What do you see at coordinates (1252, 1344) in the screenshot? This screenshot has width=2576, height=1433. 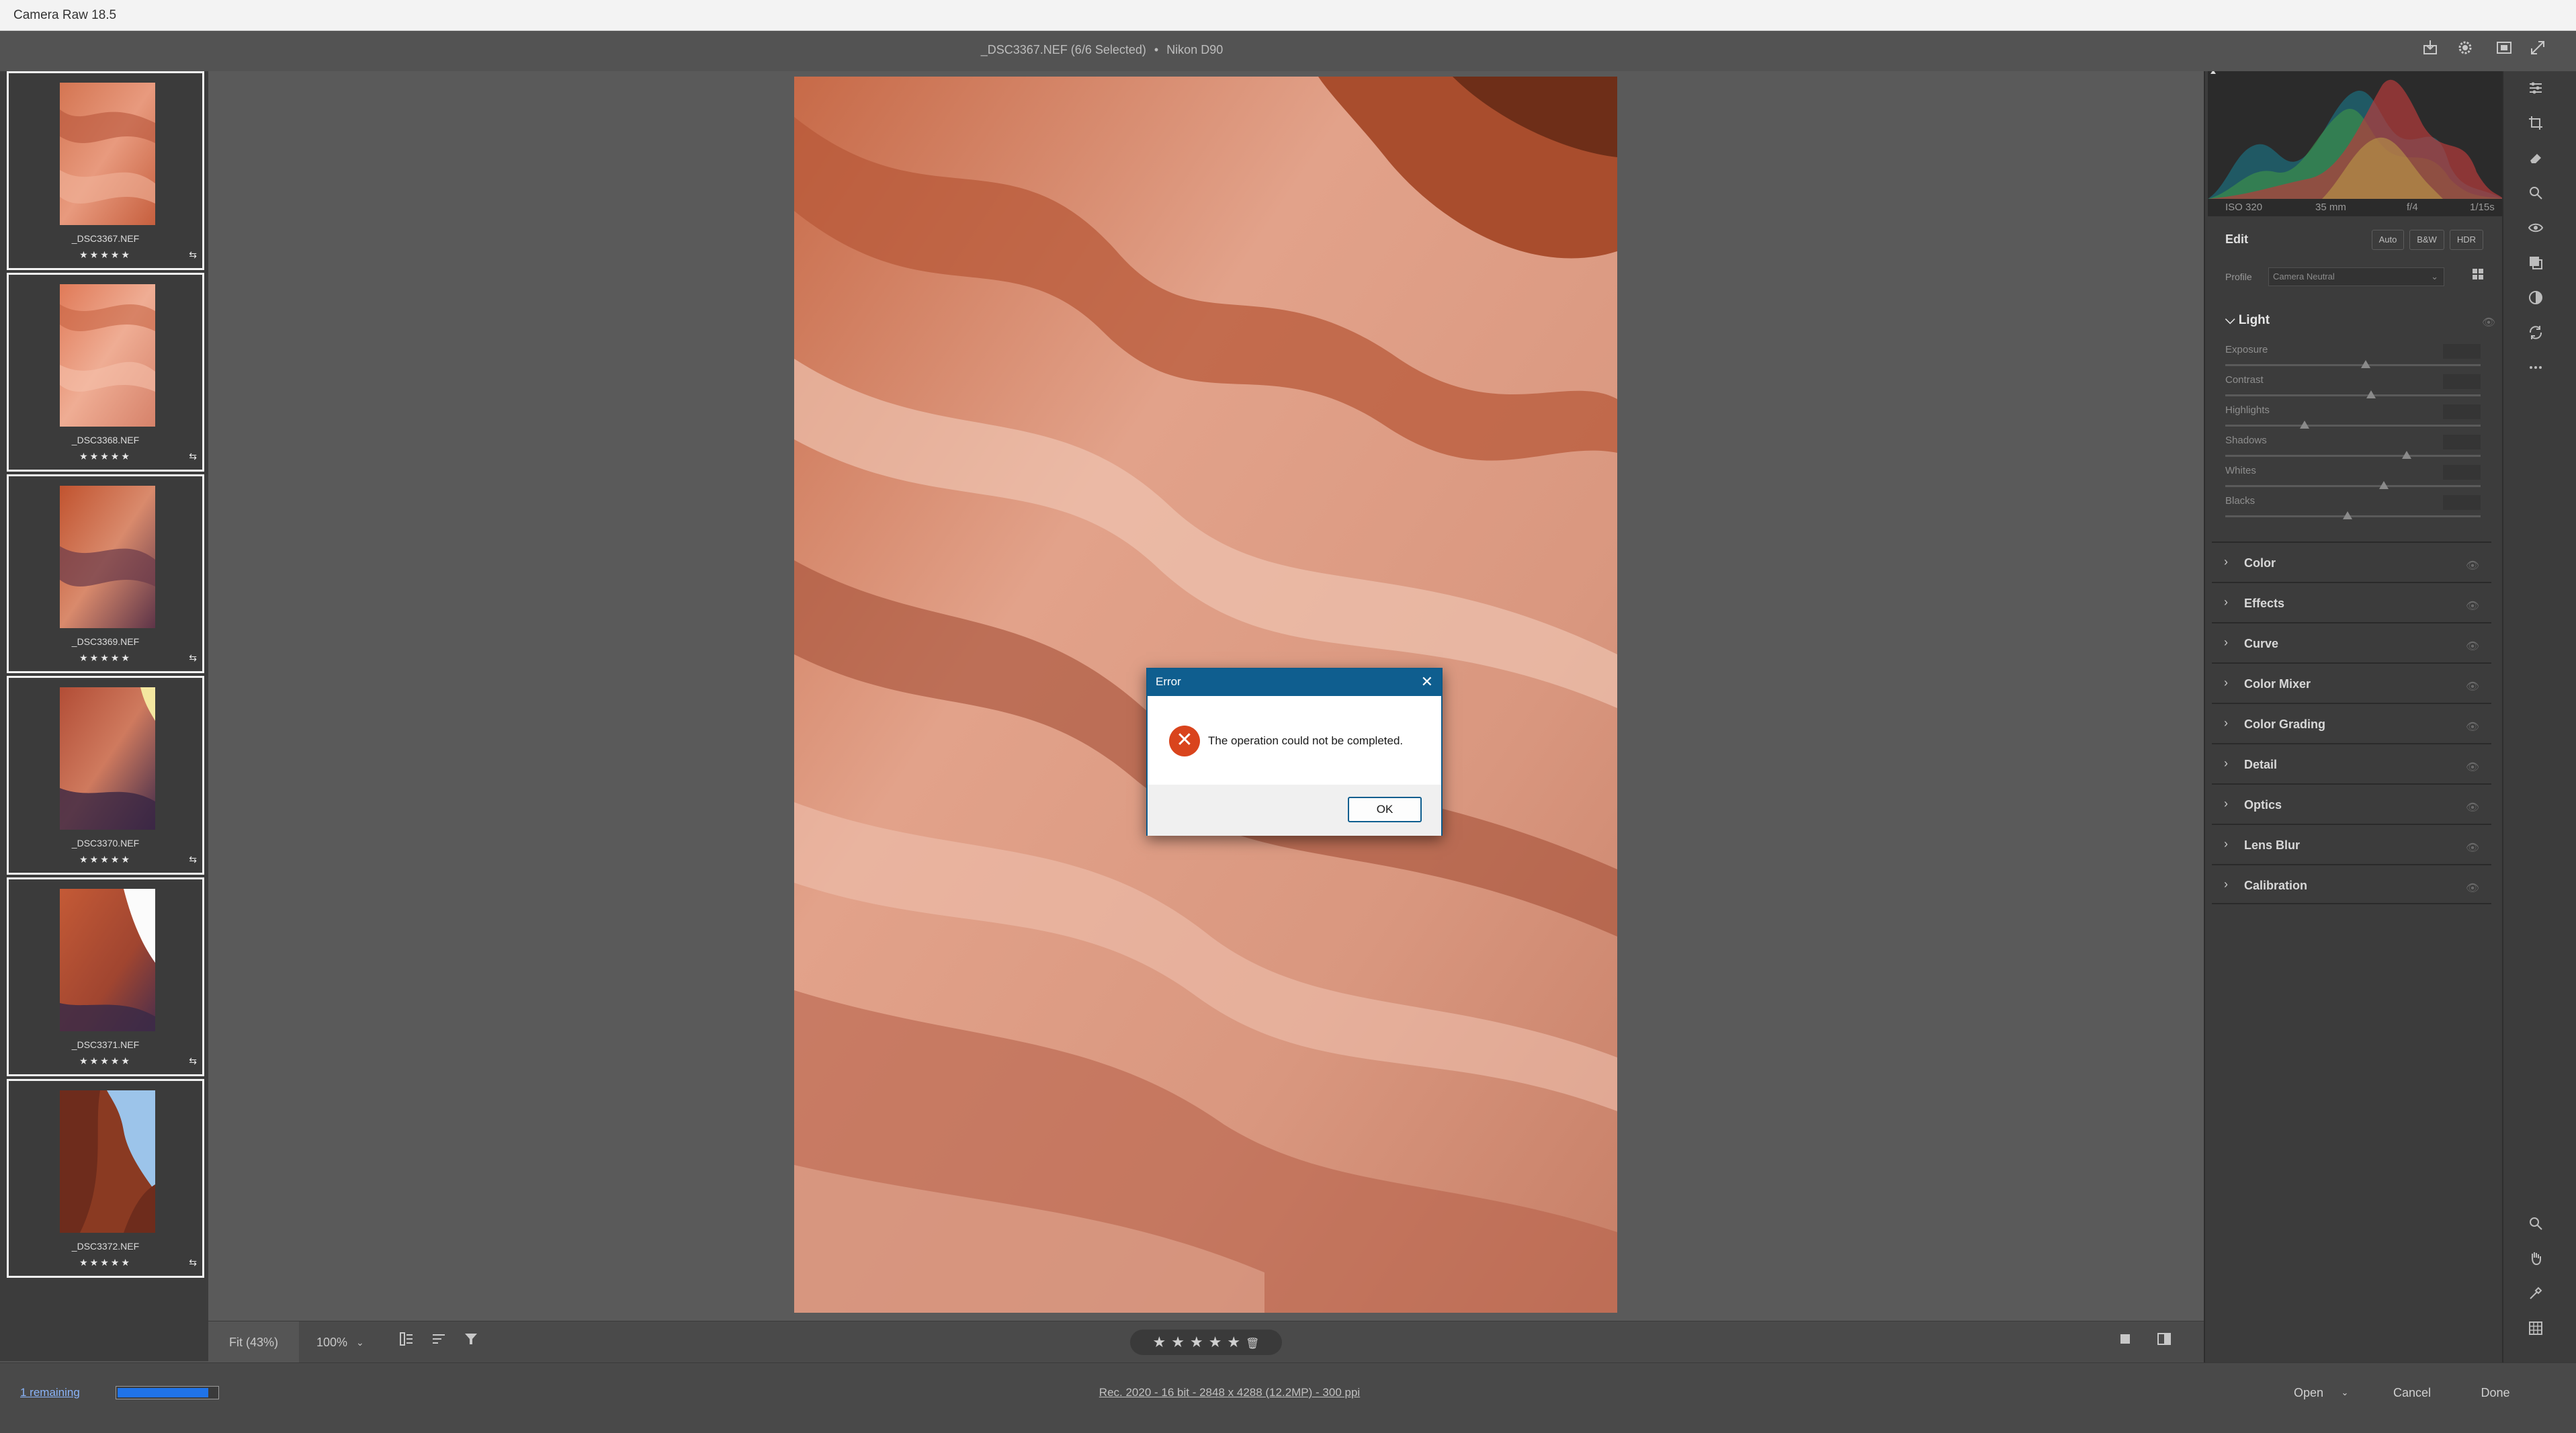 I see `trash-icon: 🗑` at bounding box center [1252, 1344].